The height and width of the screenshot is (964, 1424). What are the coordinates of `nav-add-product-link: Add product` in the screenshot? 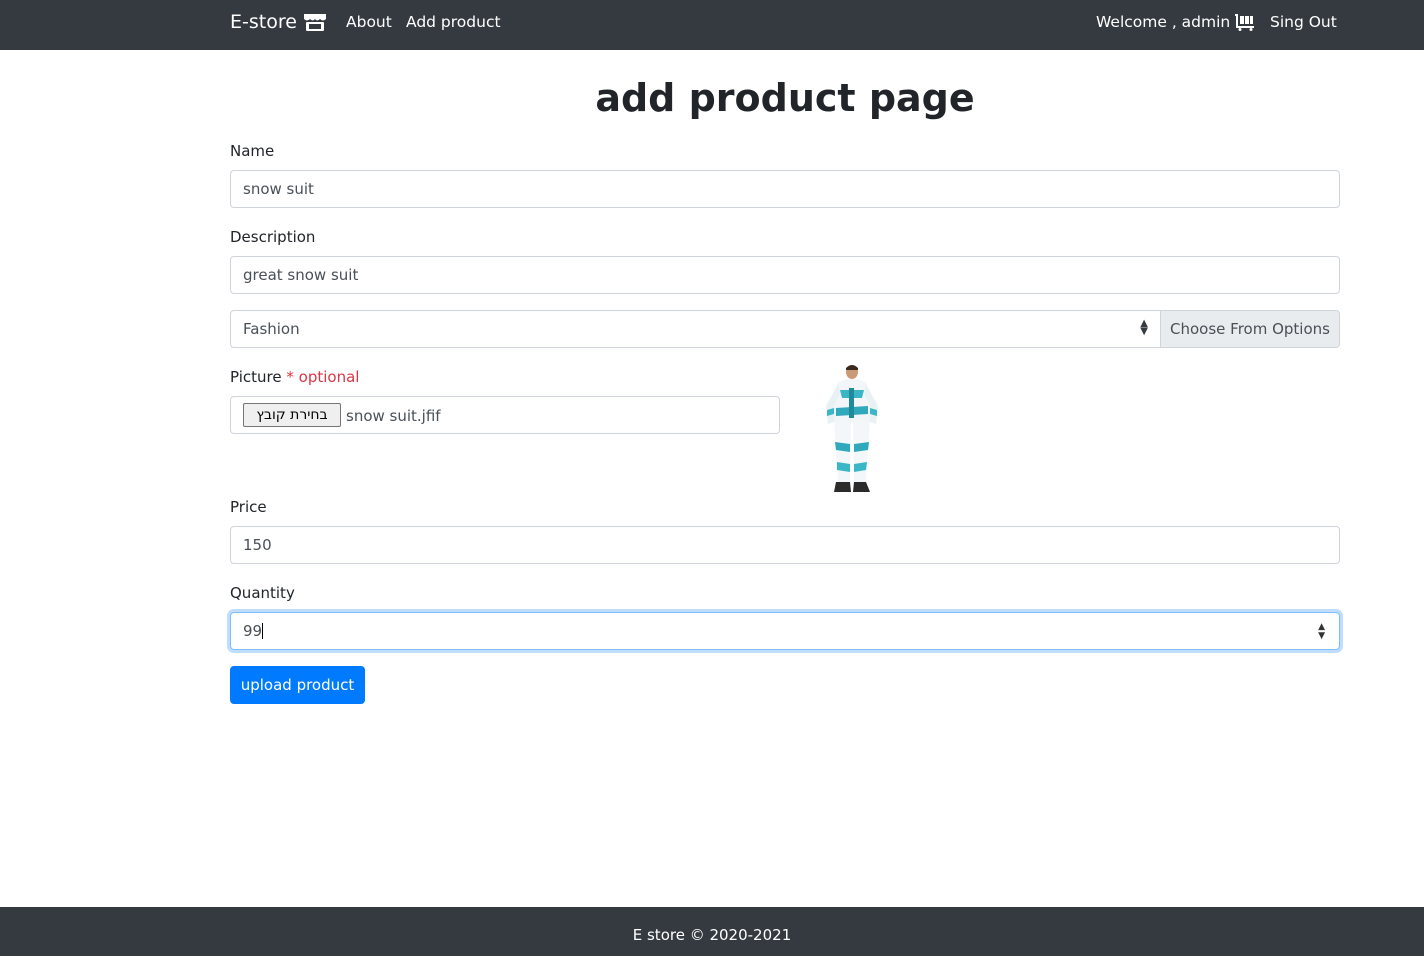 It's located at (453, 22).